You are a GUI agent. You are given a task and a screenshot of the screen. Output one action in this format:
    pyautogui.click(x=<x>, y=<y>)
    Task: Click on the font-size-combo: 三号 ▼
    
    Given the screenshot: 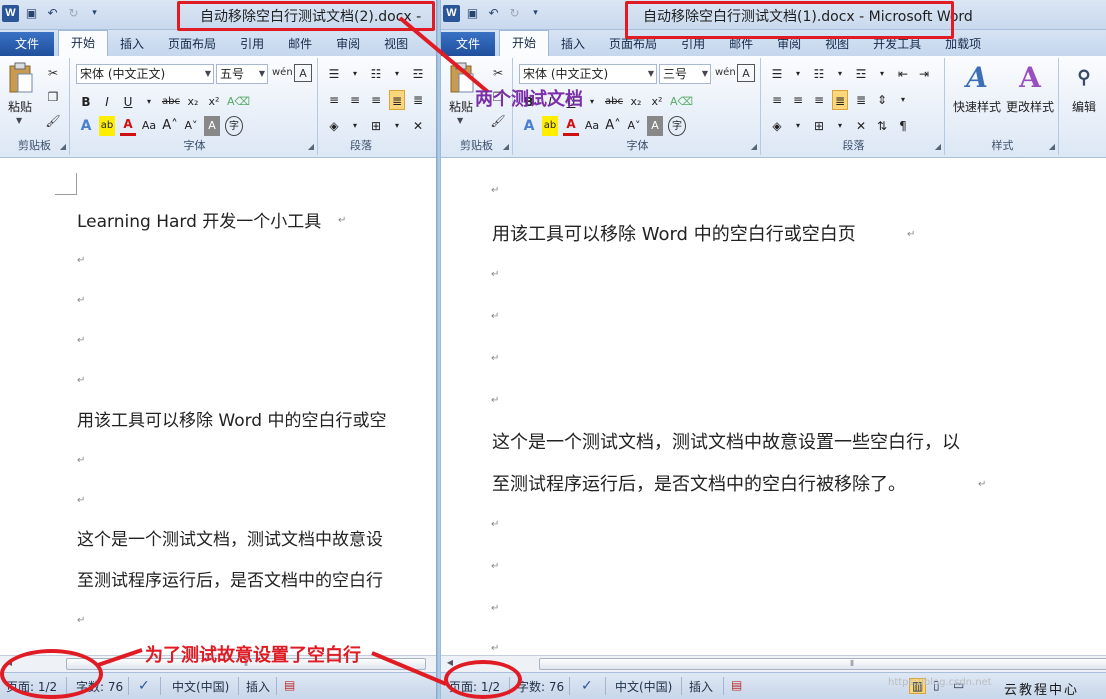 What is the action you would take?
    pyautogui.click(x=685, y=74)
    